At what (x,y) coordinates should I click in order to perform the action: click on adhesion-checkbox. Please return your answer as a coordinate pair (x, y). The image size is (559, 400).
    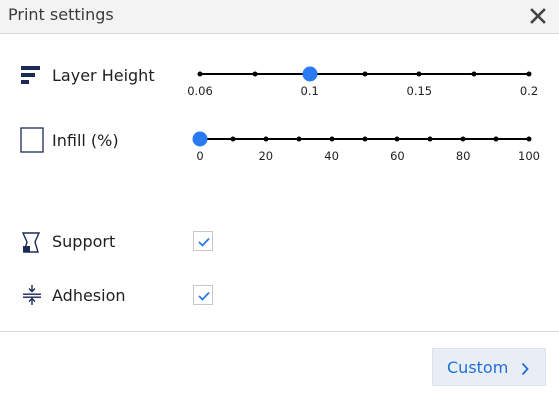
    Looking at the image, I should click on (203, 295).